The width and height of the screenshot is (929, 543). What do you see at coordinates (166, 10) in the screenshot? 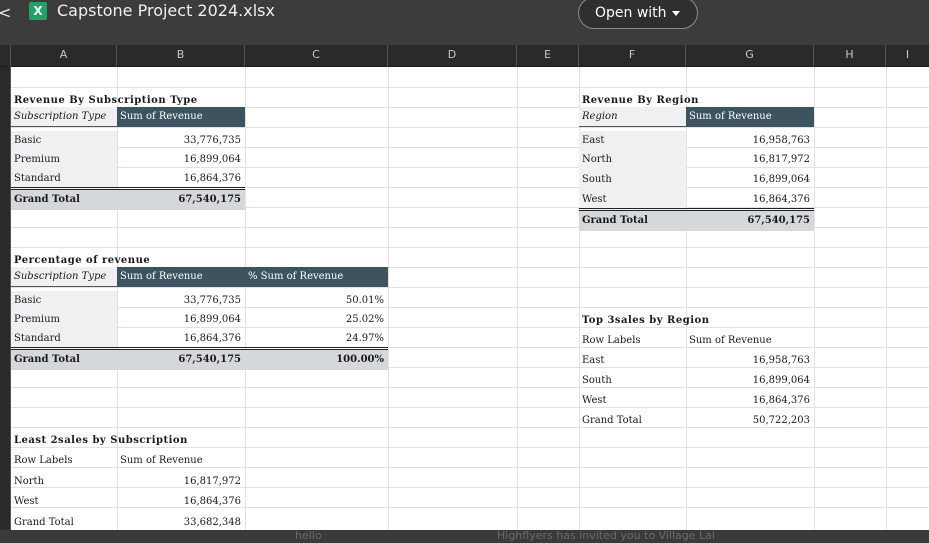
I see `file-title: Capstone Project 2024.xlsx` at bounding box center [166, 10].